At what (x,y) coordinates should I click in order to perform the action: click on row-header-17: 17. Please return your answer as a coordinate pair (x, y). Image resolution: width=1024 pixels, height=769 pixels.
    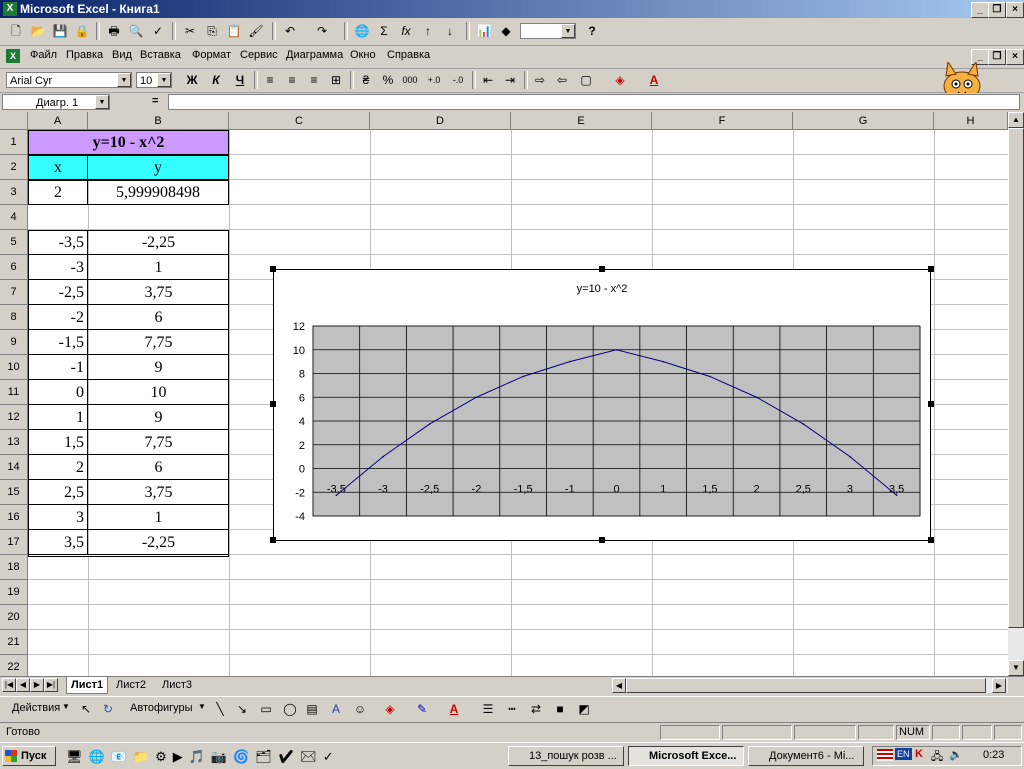
    Looking at the image, I should click on (14, 542).